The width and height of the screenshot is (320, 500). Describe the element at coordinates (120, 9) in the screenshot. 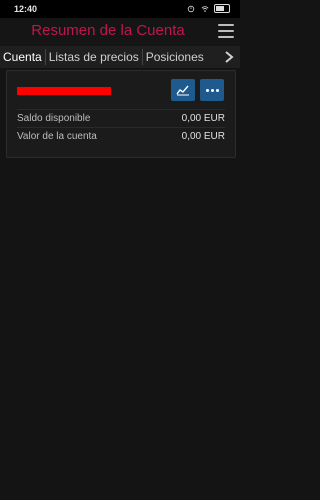

I see `status-bar: 12:40` at that location.